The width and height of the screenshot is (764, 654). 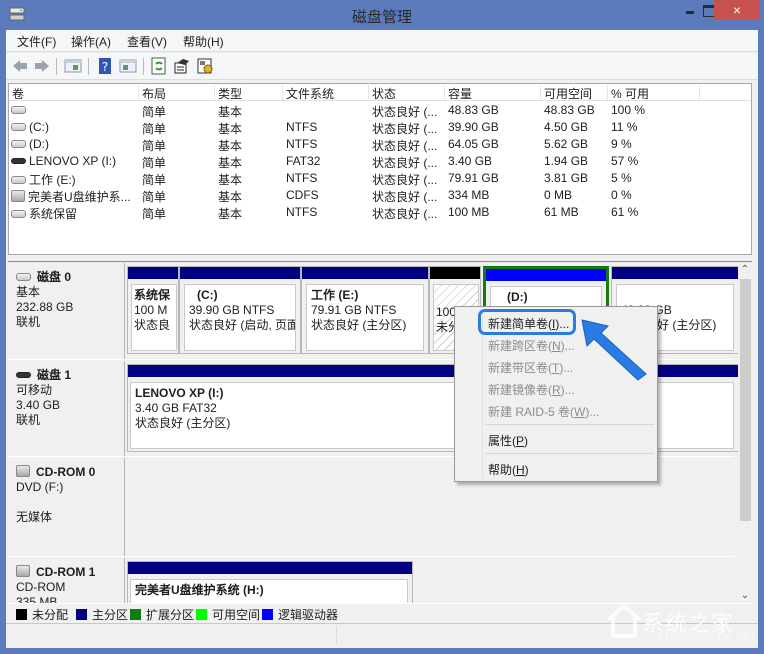 I want to click on logical-drive-bar, so click(x=546, y=275).